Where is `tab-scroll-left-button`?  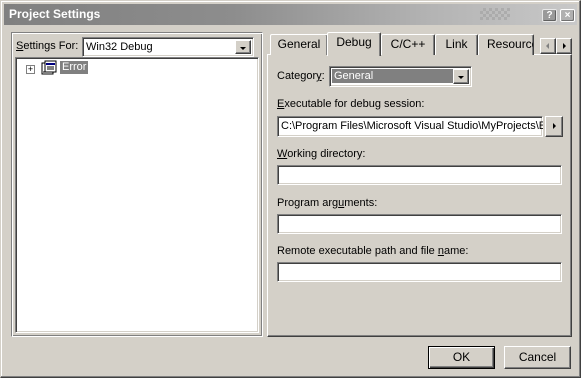 tab-scroll-left-button is located at coordinates (548, 46).